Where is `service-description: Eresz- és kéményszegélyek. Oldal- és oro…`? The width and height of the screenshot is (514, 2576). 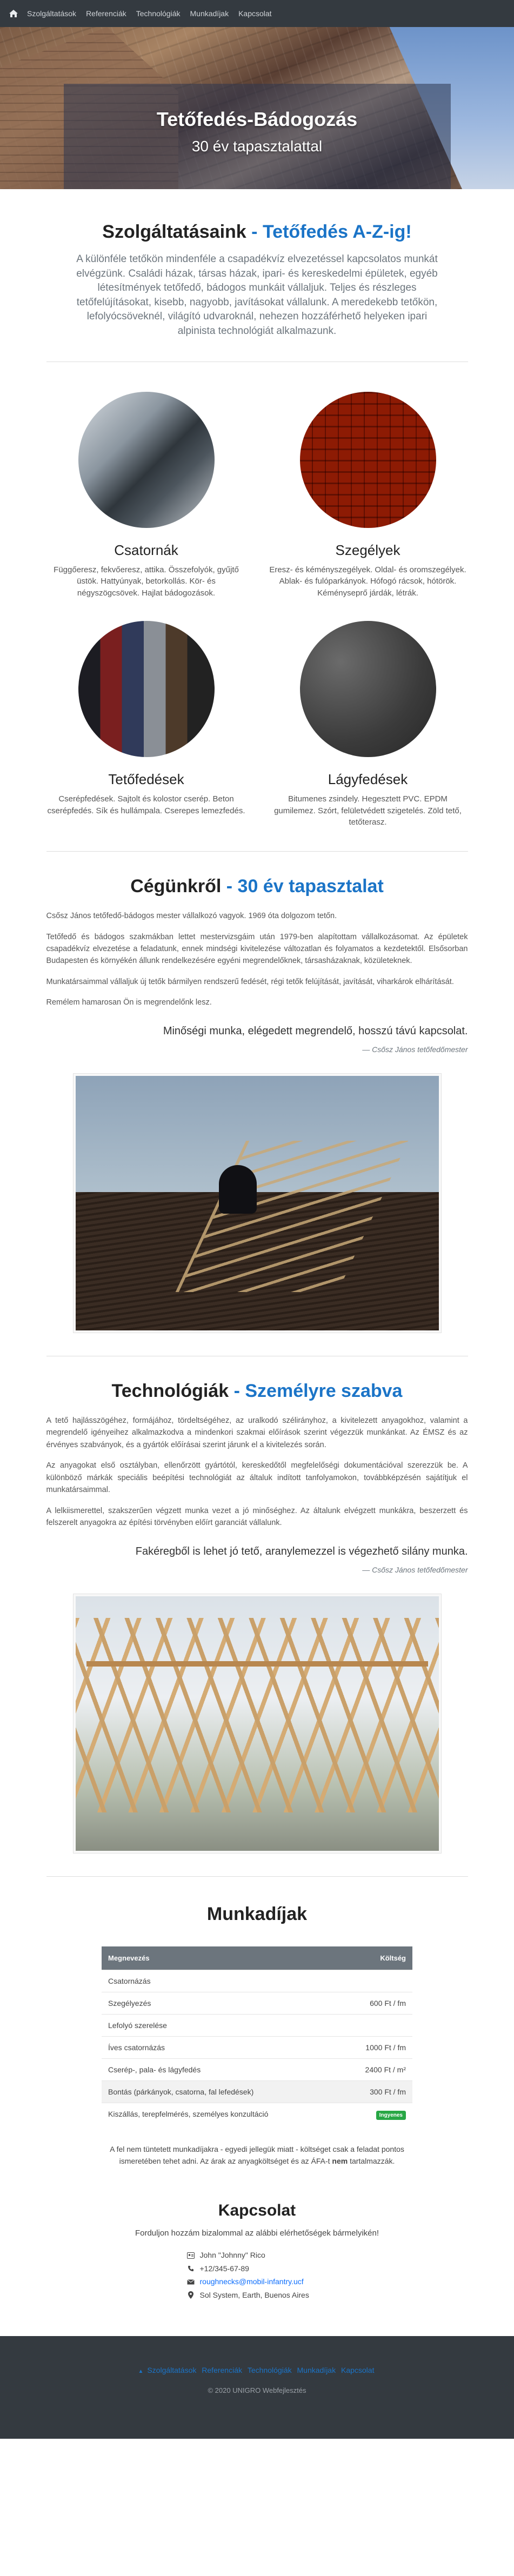 service-description: Eresz- és kéményszegélyek. Oldal- és oro… is located at coordinates (367, 581).